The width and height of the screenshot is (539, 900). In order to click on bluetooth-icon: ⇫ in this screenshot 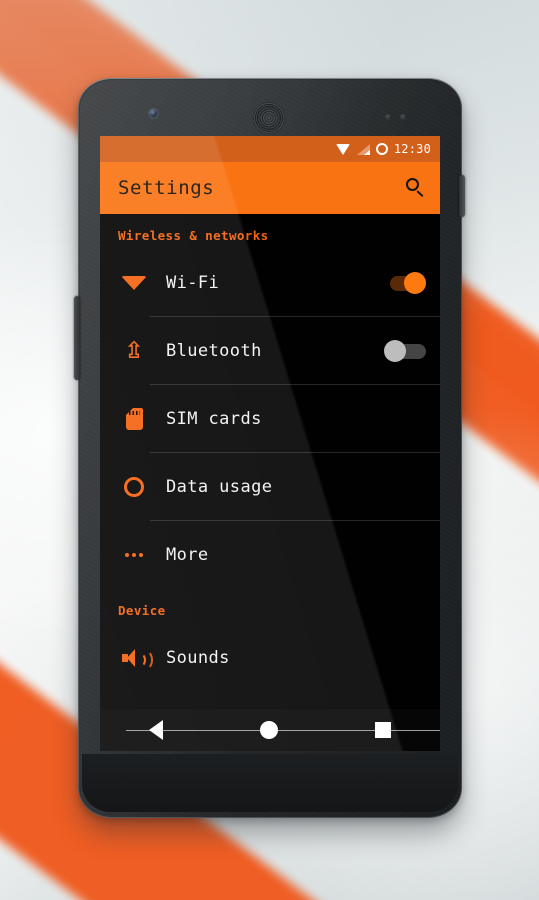, I will do `click(134, 350)`.